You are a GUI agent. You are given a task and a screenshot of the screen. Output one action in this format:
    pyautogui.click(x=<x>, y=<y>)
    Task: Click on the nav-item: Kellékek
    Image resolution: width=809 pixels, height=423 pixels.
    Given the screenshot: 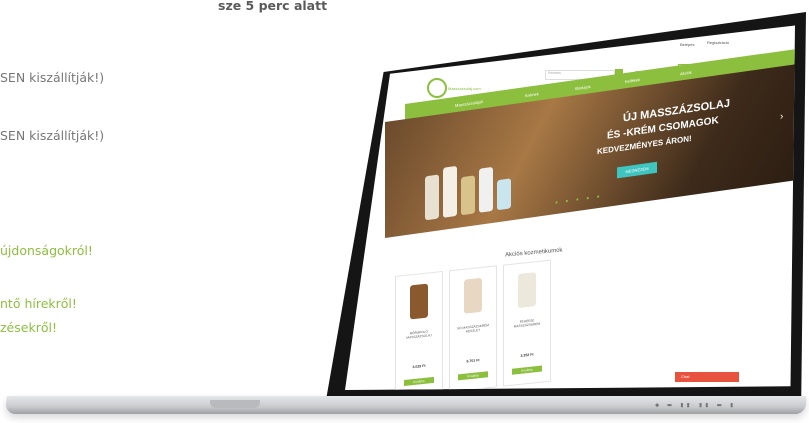 What is the action you would take?
    pyautogui.click(x=632, y=80)
    